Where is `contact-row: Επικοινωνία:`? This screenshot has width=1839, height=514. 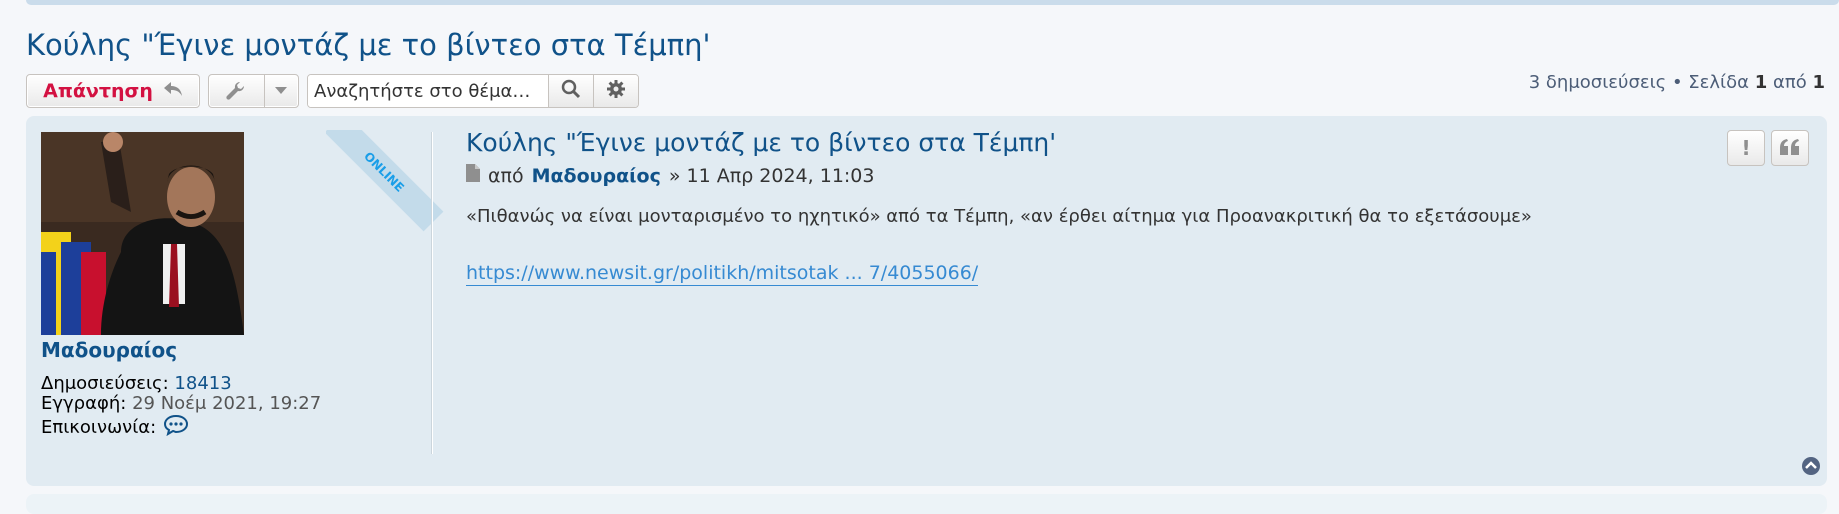 contact-row: Επικοινωνία: is located at coordinates (181, 427).